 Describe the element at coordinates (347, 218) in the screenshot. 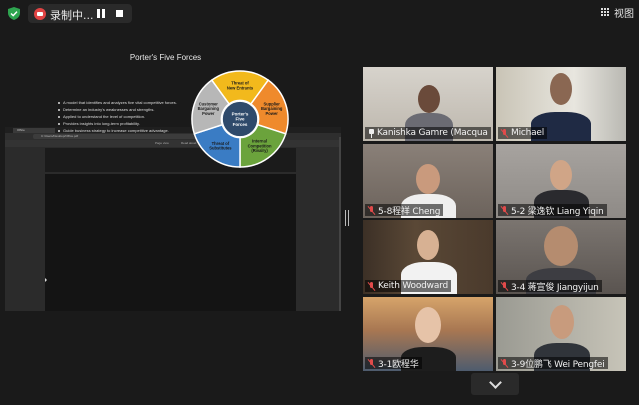

I see `split-resize-handle` at that location.